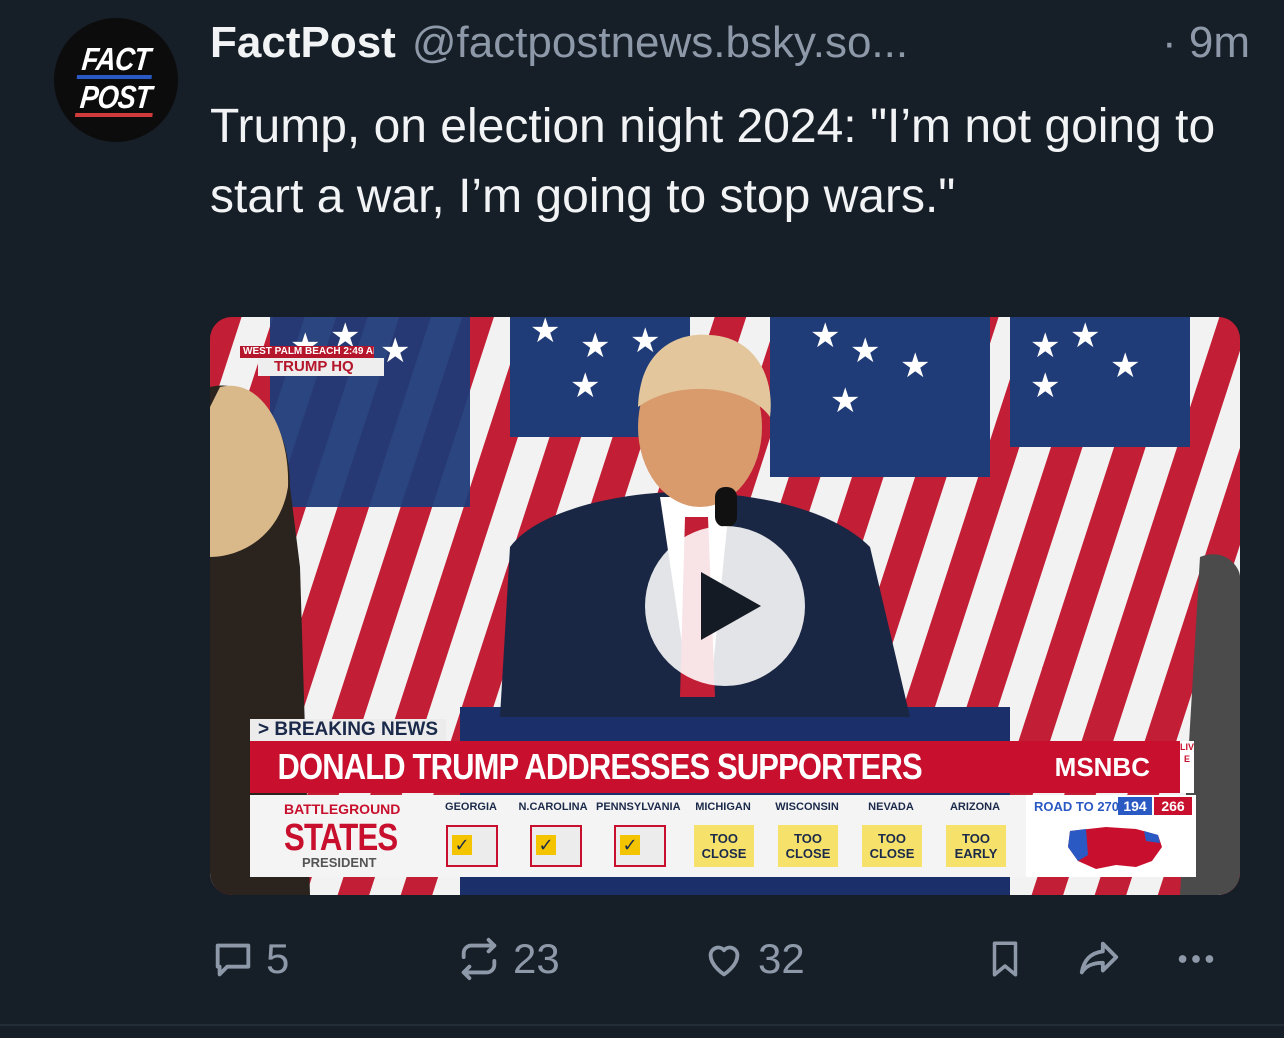 Image resolution: width=1284 pixels, height=1038 pixels. I want to click on state-ncarolina-name: N.CAROLINA, so click(553, 807).